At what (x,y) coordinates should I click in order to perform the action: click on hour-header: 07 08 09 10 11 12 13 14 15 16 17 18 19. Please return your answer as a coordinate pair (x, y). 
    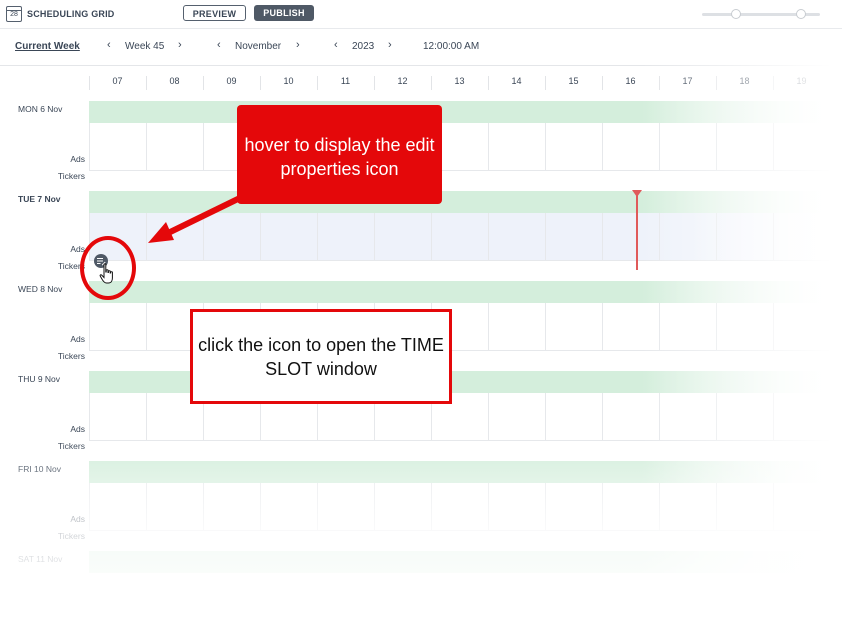
    Looking at the image, I should click on (465, 83).